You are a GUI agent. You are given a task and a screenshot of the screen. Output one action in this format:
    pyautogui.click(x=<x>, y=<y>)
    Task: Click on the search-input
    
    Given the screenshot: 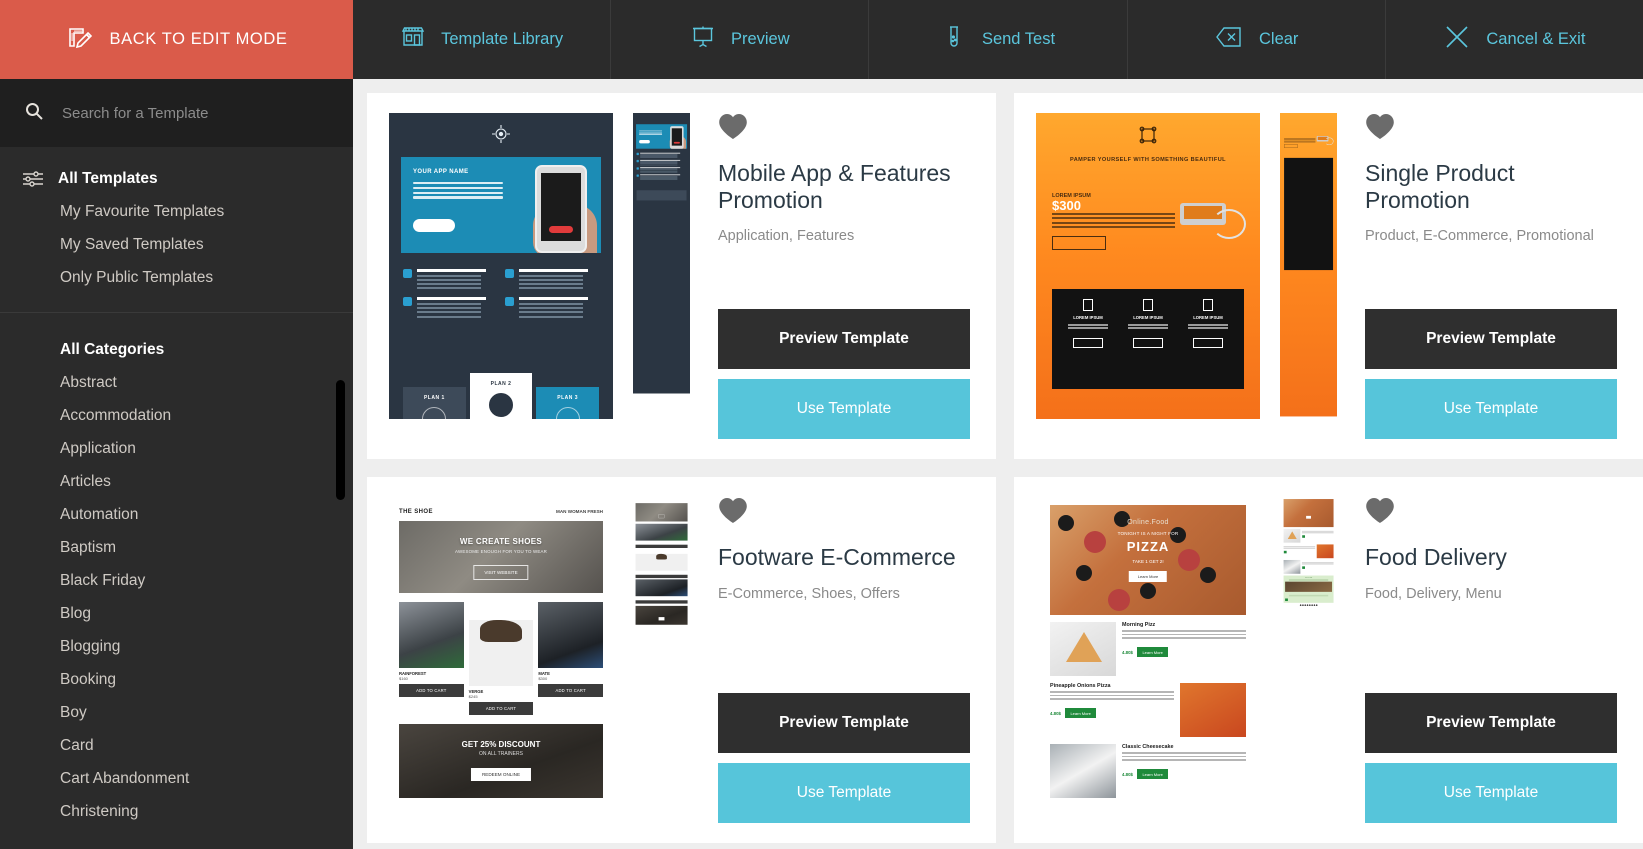 What is the action you would take?
    pyautogui.click(x=182, y=113)
    